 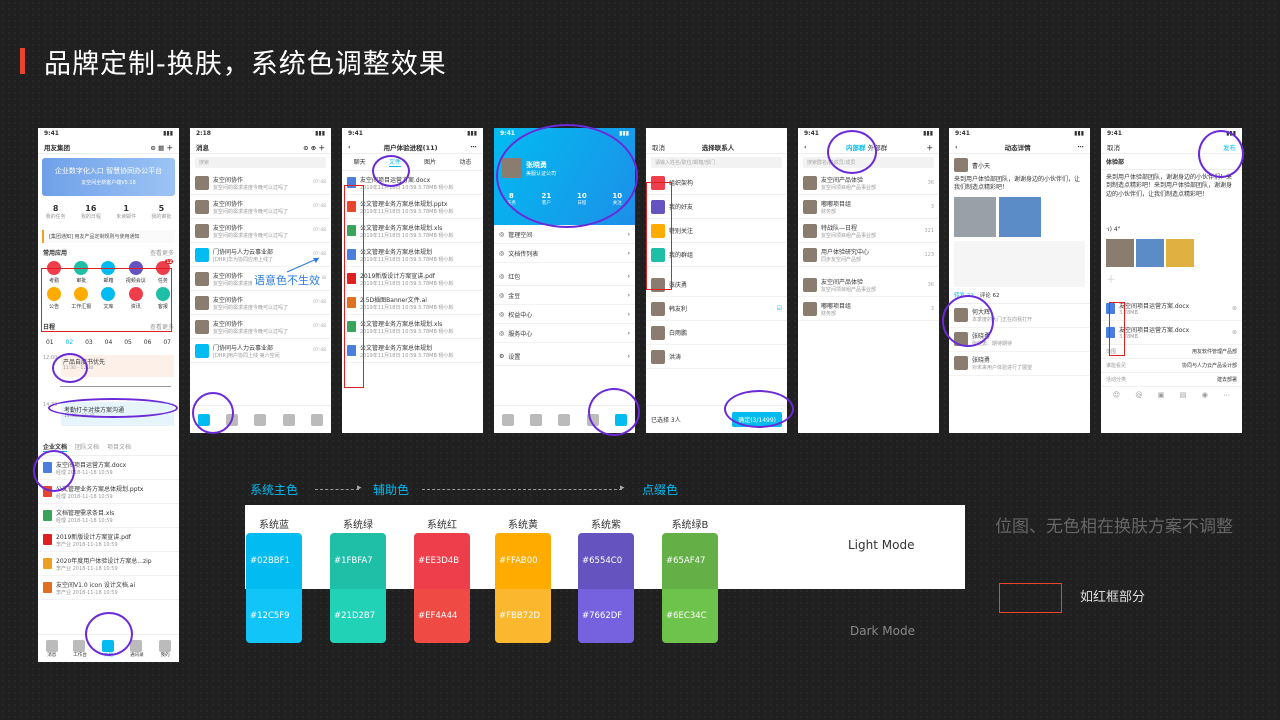 I want to click on comment-row: 张晓勇 张晓勇：期待期待, so click(x=1019, y=340).